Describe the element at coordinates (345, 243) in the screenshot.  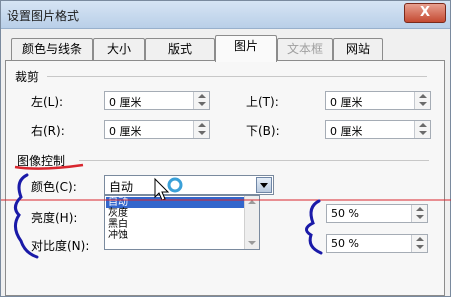
I see `contrast-value: 50 %` at that location.